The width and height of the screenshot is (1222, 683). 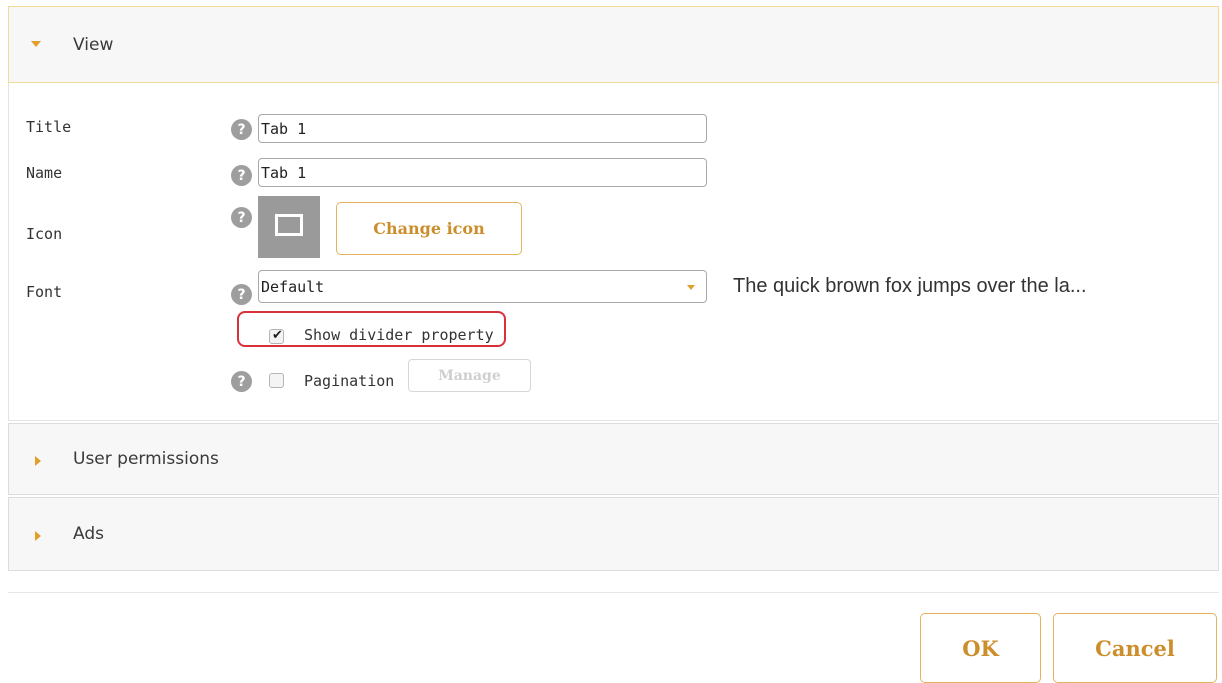 I want to click on footer-divider, so click(x=613, y=592).